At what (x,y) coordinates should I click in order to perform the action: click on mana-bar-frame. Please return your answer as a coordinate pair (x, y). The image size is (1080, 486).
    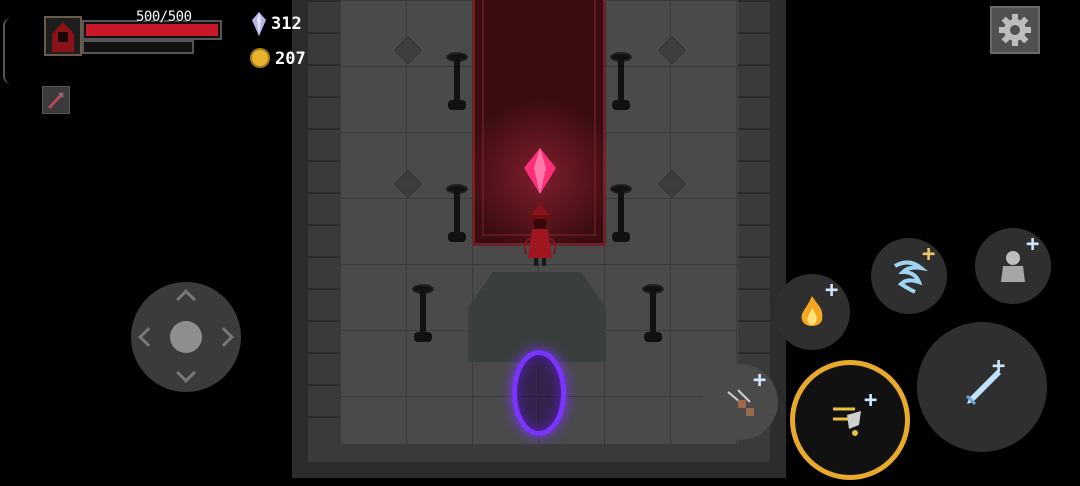
    Looking at the image, I should click on (138, 47).